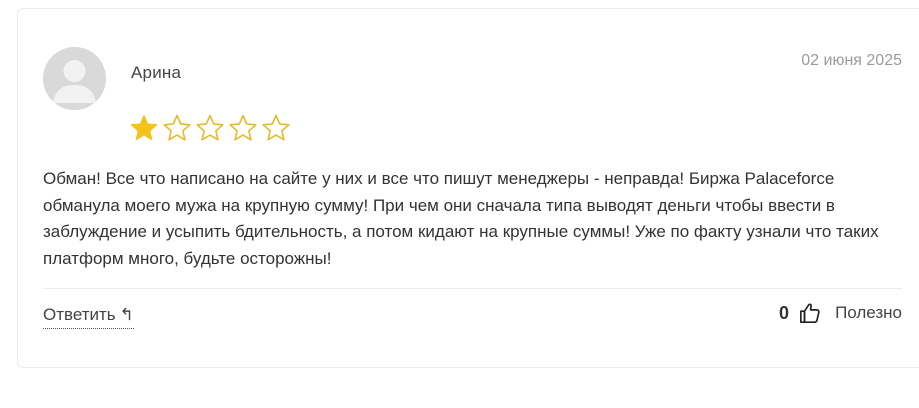 This screenshot has height=408, width=919. I want to click on author-name: Арина, so click(156, 72).